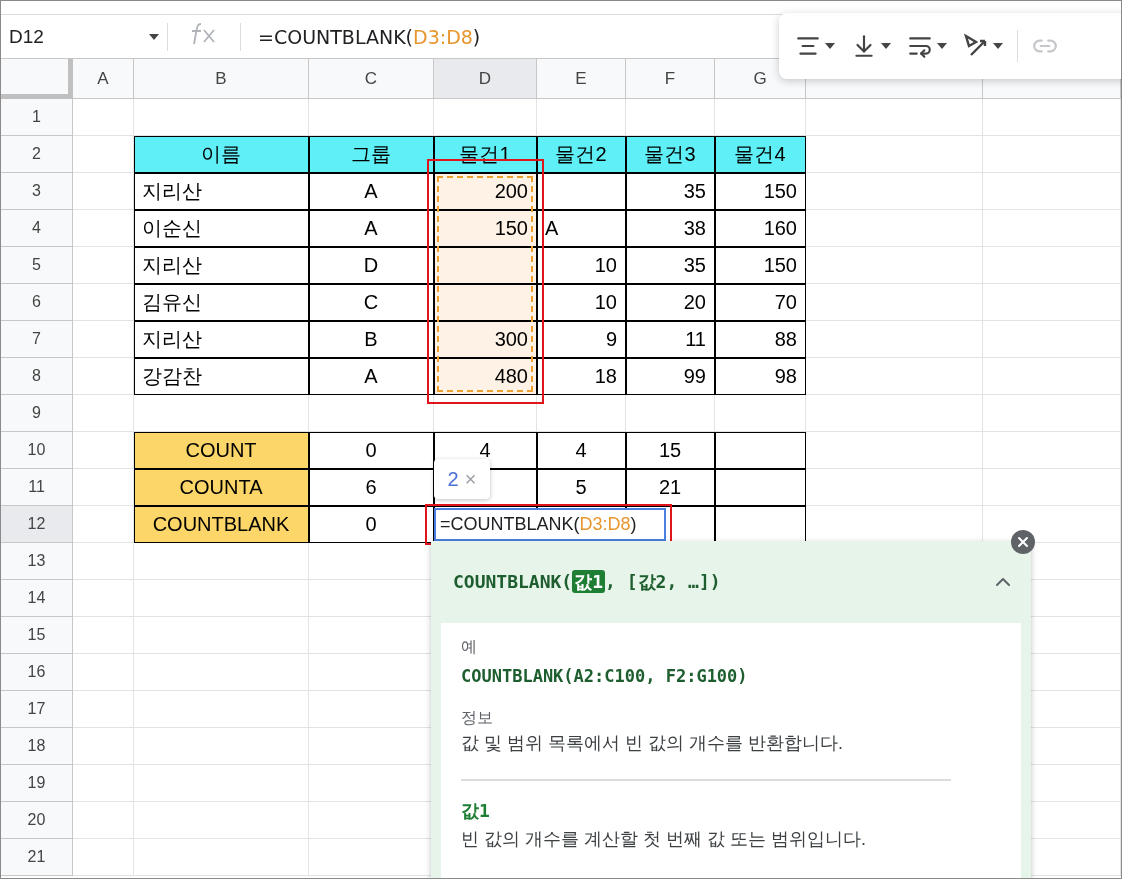  I want to click on column-header: F, so click(670, 79).